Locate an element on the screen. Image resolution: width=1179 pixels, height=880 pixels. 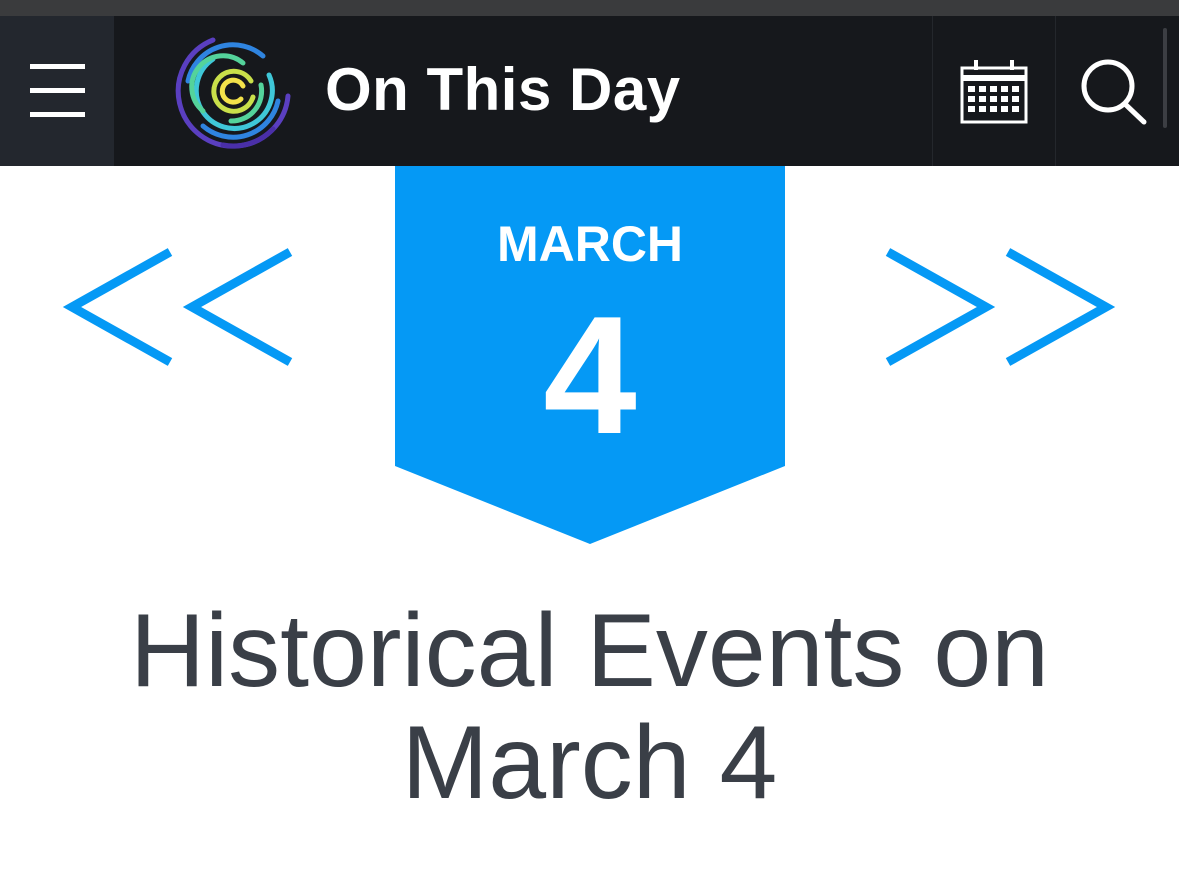
site-title: On This Day is located at coordinates (503, 90).